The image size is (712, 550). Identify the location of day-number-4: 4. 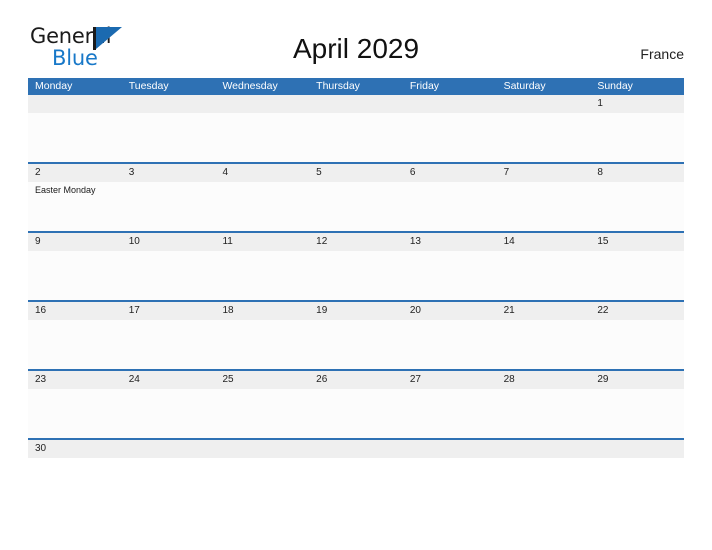
(262, 173).